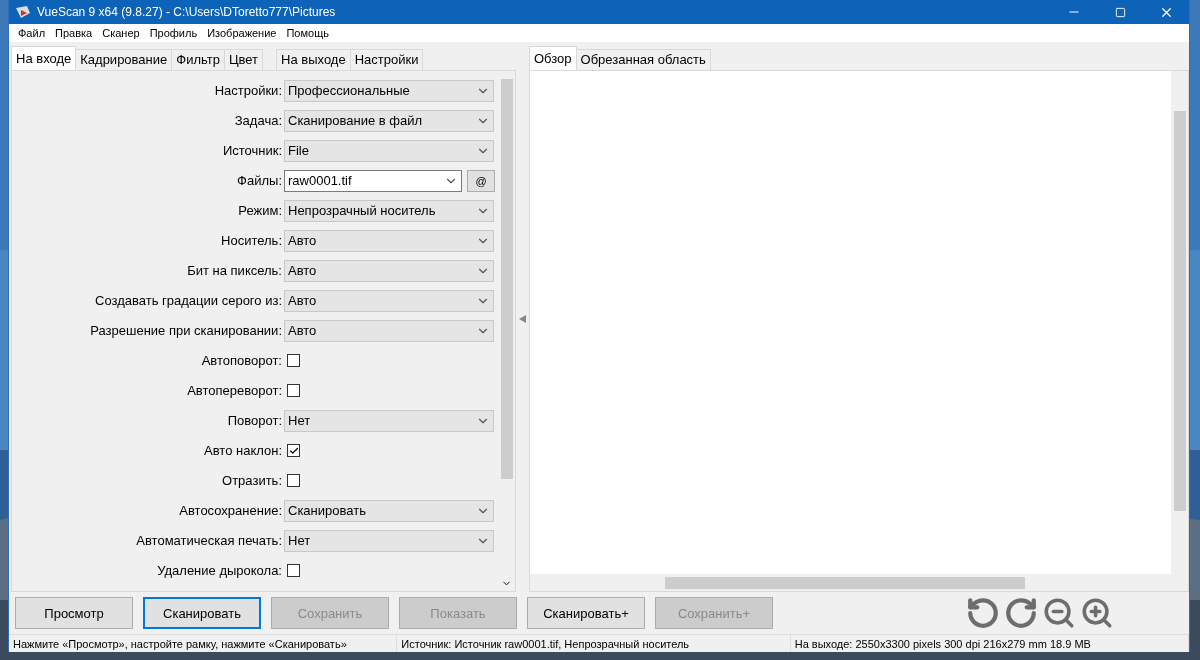 This screenshot has height=660, width=1200. I want to click on window-title: VueScan 9 x64 (9.8.27) - C:\Users\DToretto777\Pictures, so click(187, 12).